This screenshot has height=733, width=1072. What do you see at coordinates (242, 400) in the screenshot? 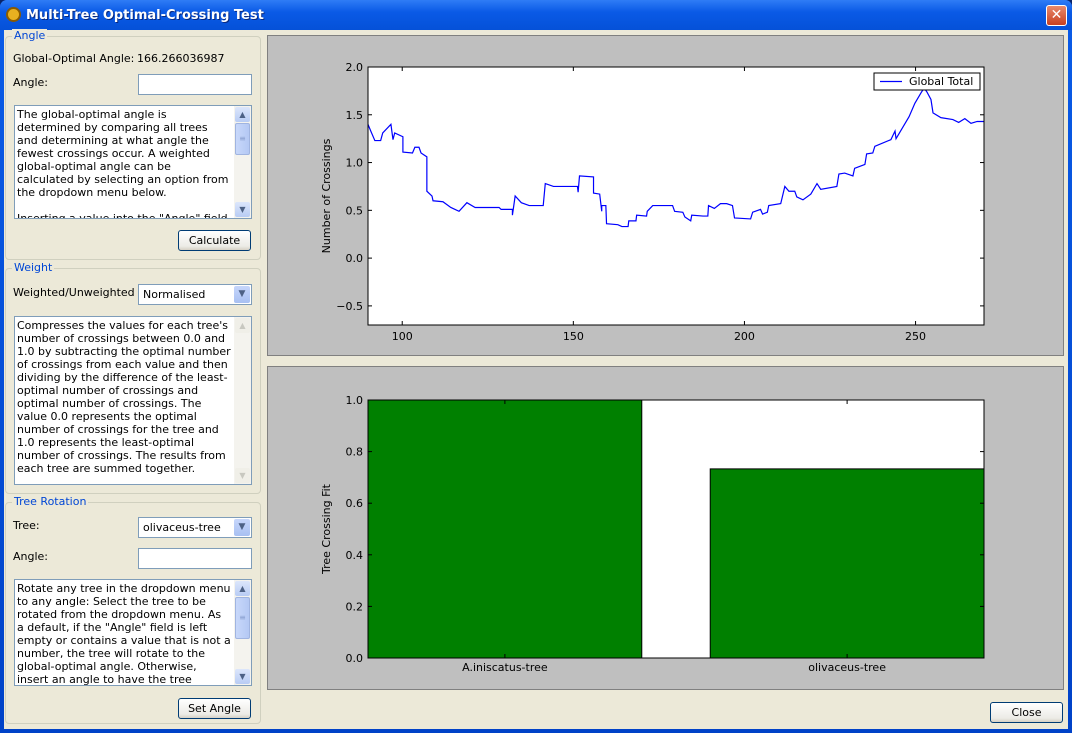
I see `scrollbar: ▲ ▼` at bounding box center [242, 400].